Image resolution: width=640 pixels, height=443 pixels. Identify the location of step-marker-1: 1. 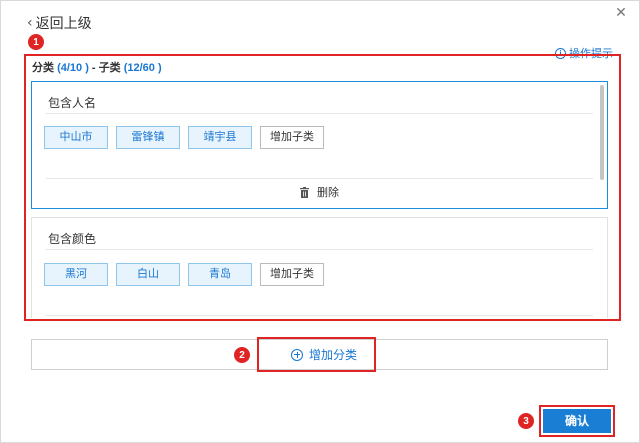
(36, 42).